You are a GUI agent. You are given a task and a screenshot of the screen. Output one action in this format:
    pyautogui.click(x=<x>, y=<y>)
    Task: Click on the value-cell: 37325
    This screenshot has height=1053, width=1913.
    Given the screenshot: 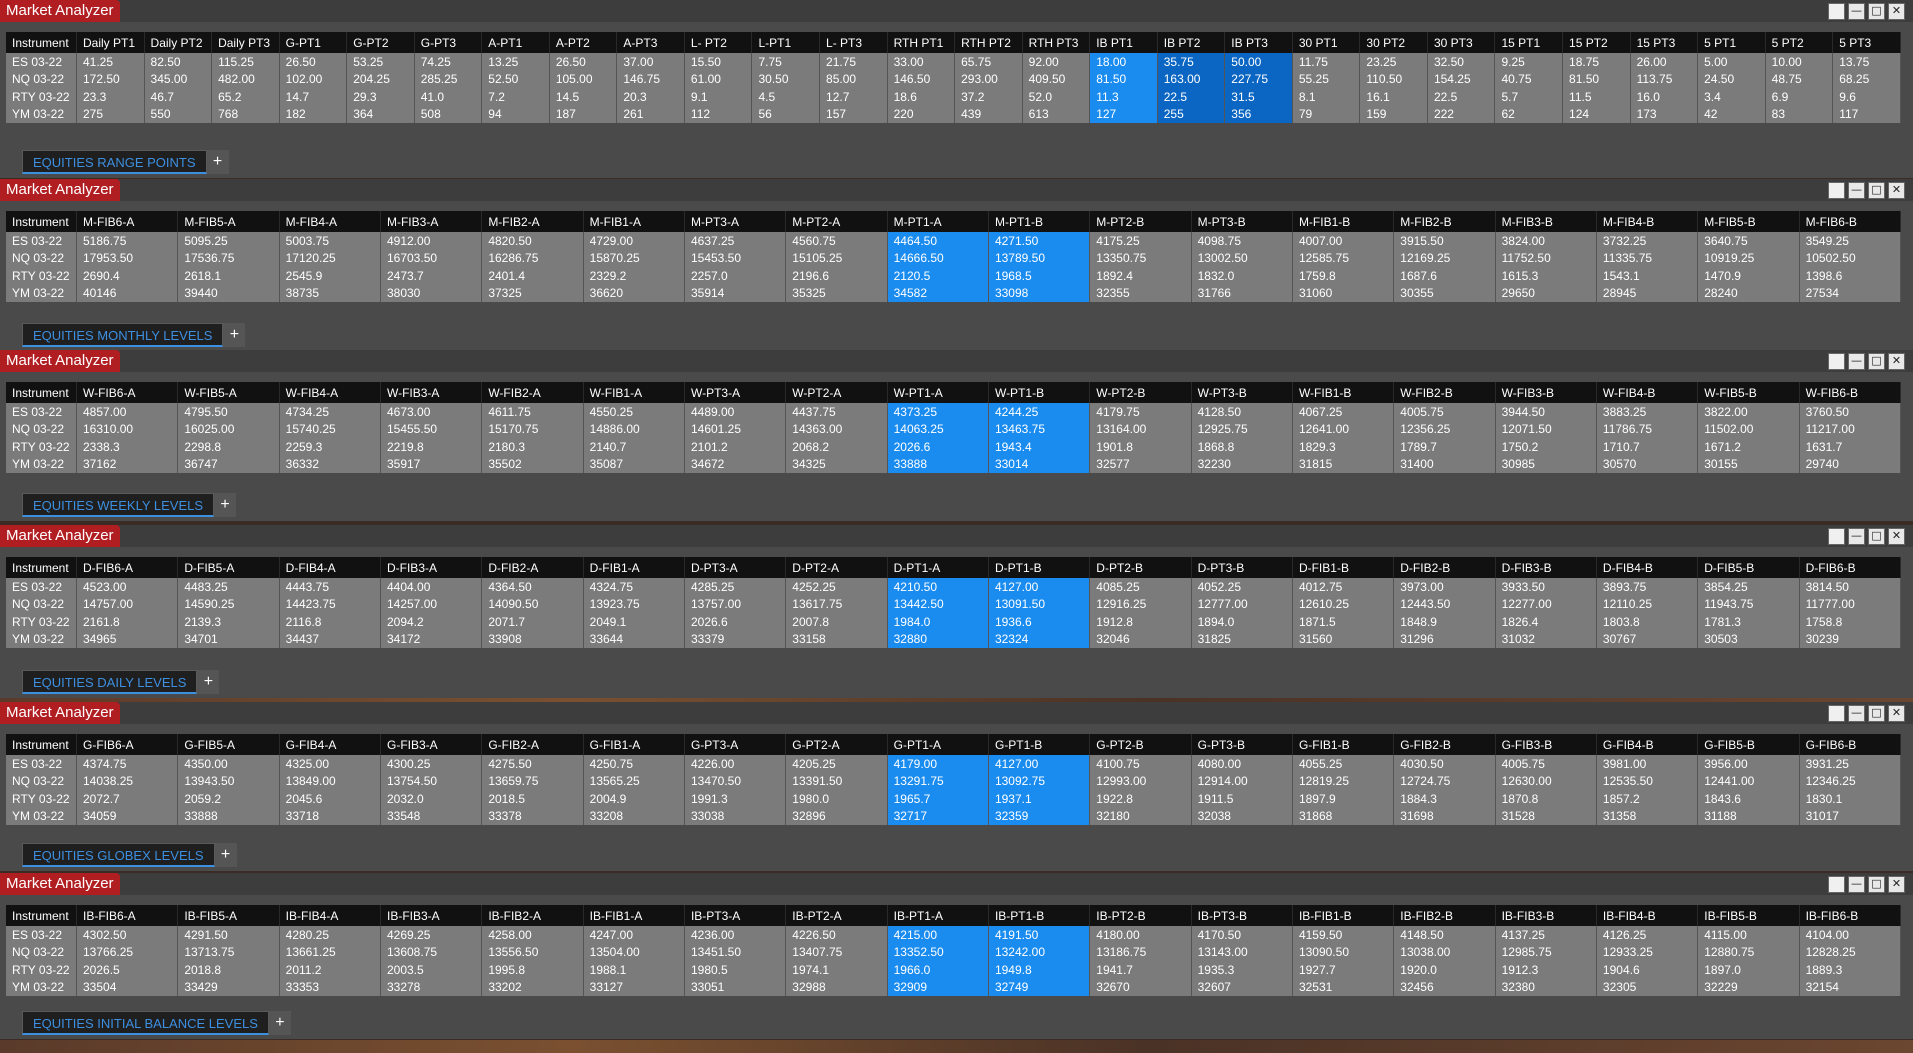 What is the action you would take?
    pyautogui.click(x=532, y=293)
    